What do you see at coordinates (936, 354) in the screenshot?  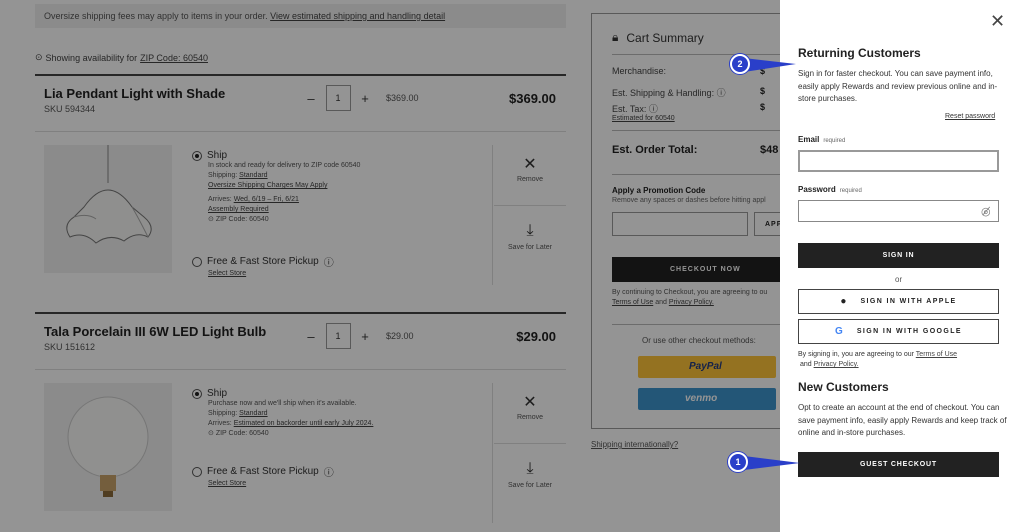 I see `terms-of-use-link: Terms of Use` at bounding box center [936, 354].